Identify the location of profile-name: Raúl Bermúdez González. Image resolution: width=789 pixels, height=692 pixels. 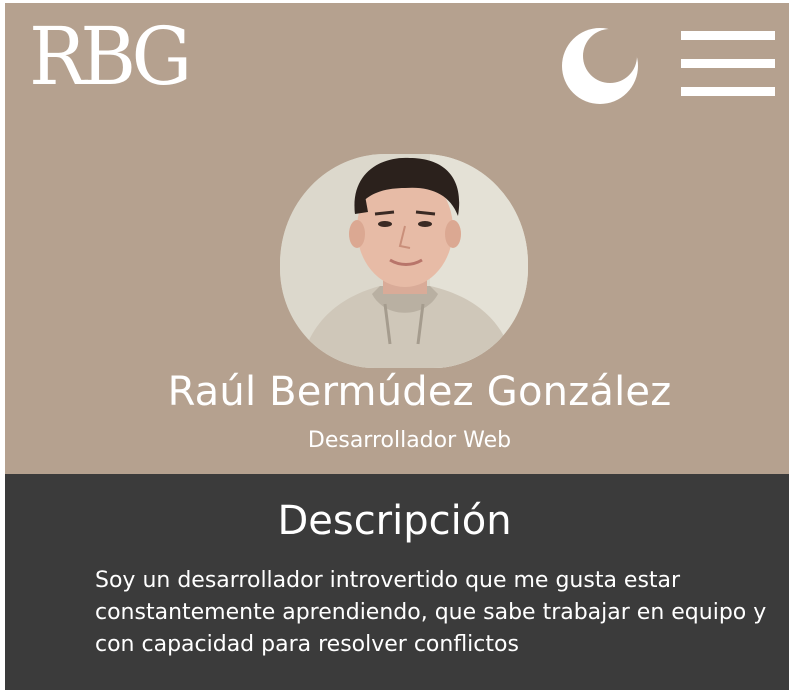
(419, 392).